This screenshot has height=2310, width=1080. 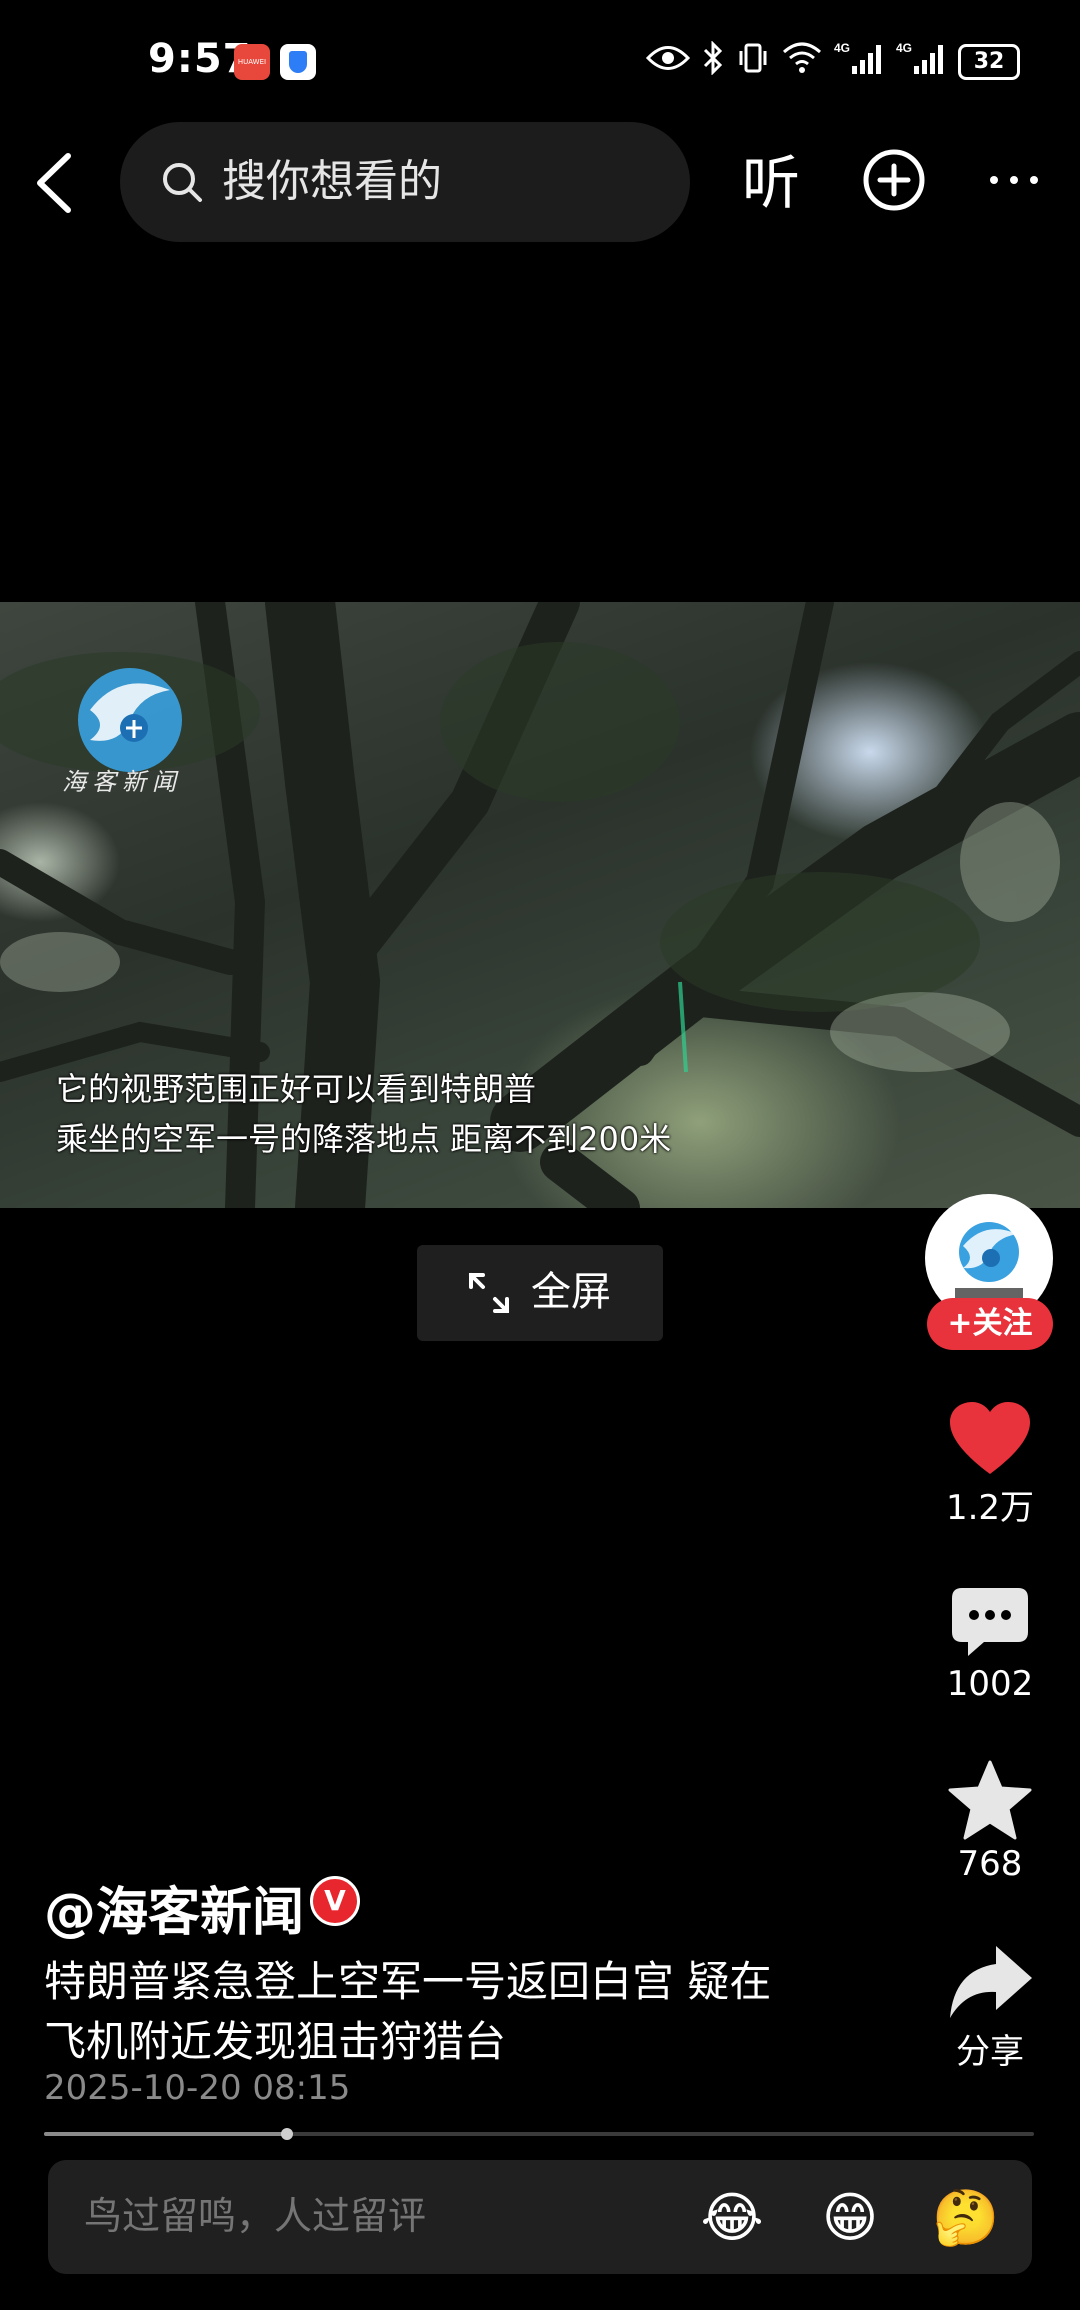 I want to click on grinning-emoji-button: 😁, so click(x=850, y=2218).